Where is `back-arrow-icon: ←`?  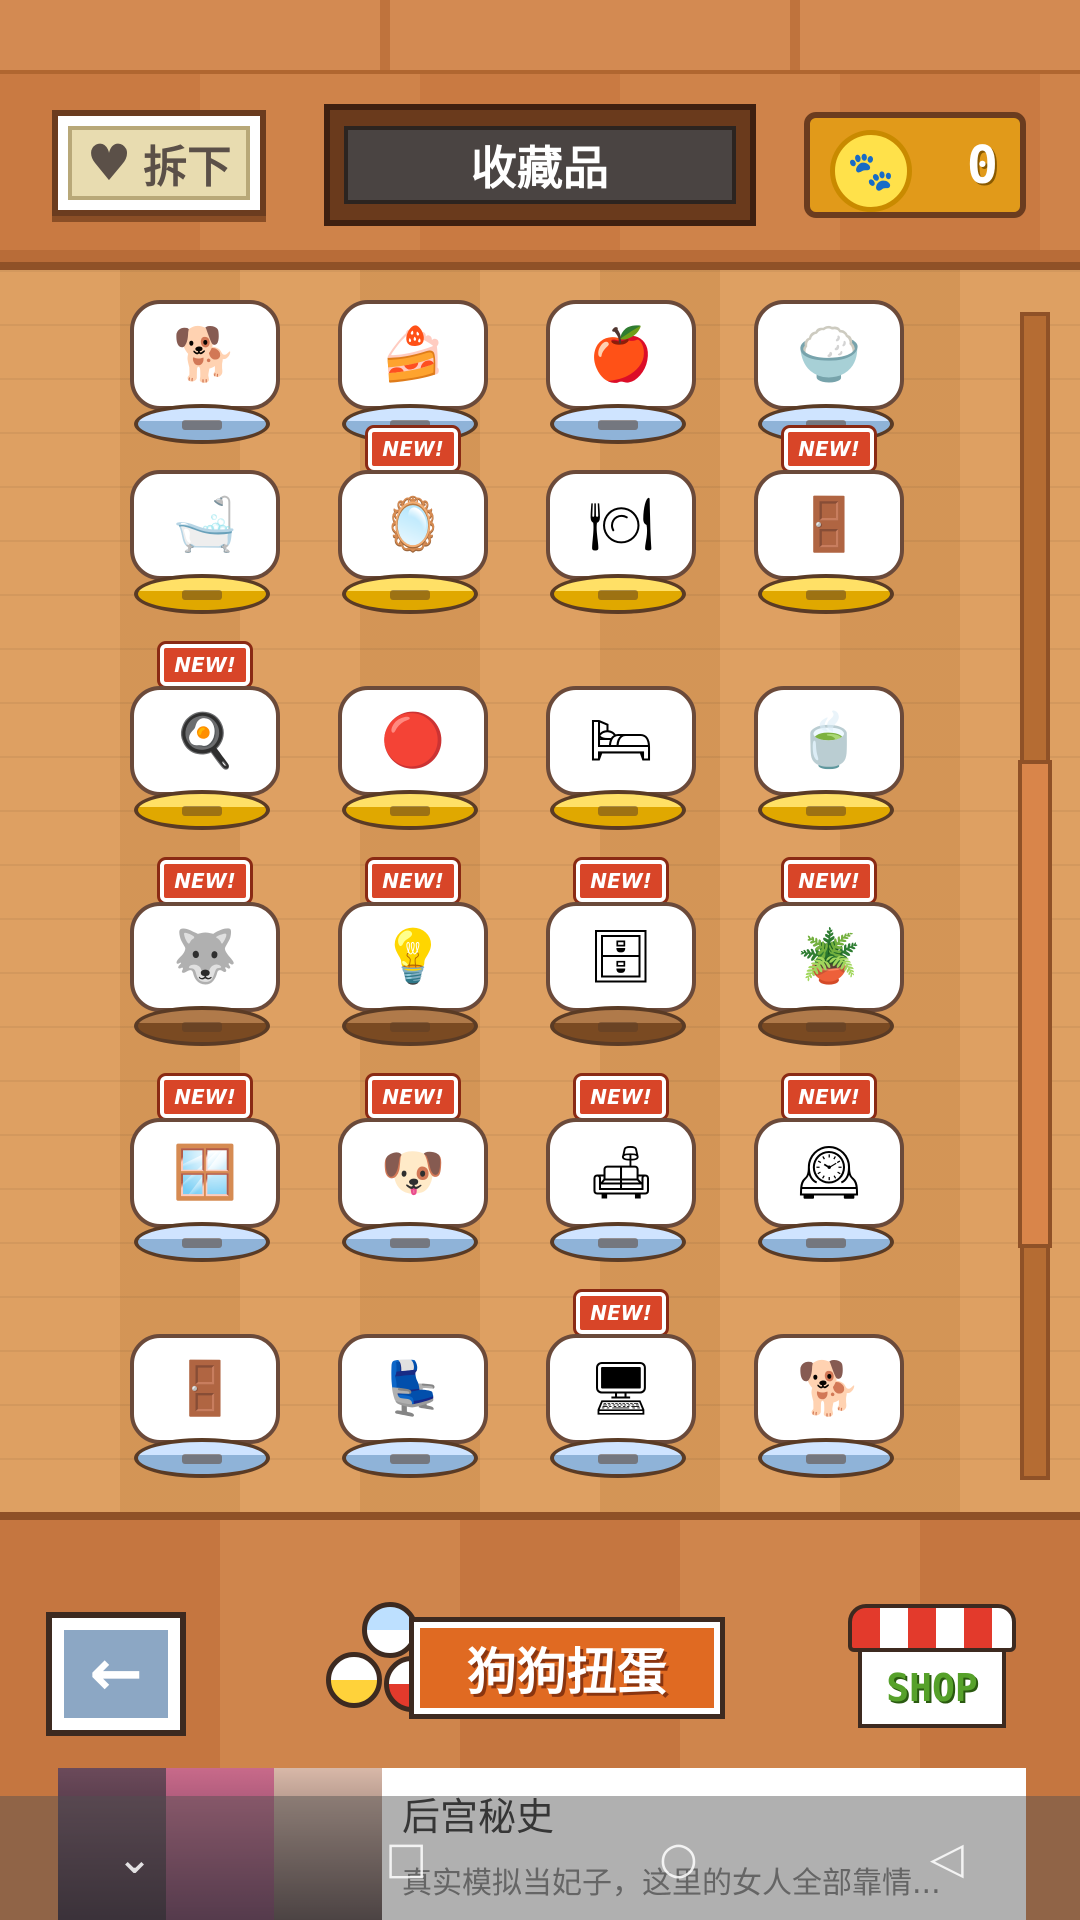 back-arrow-icon: ← is located at coordinates (116, 1674).